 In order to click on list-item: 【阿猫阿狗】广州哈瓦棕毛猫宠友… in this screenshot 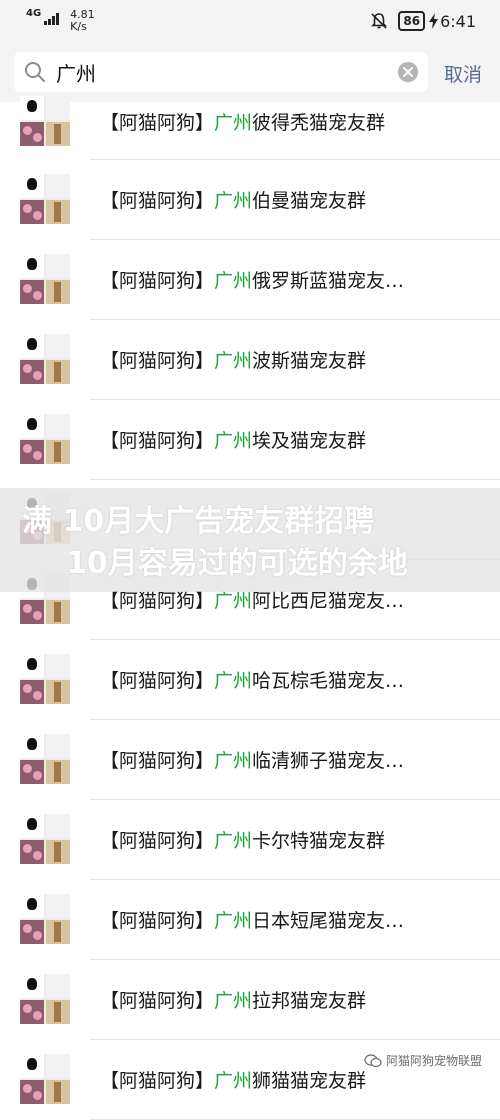, I will do `click(250, 680)`.